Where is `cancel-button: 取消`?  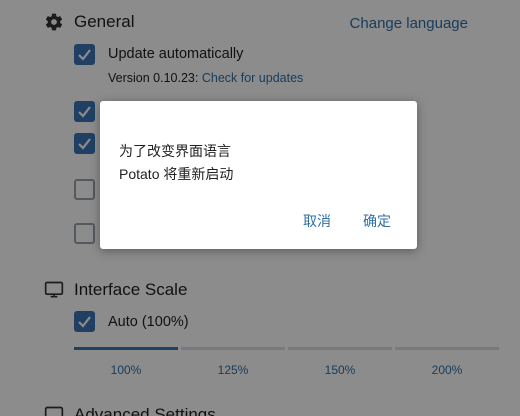 cancel-button: 取消 is located at coordinates (317, 221).